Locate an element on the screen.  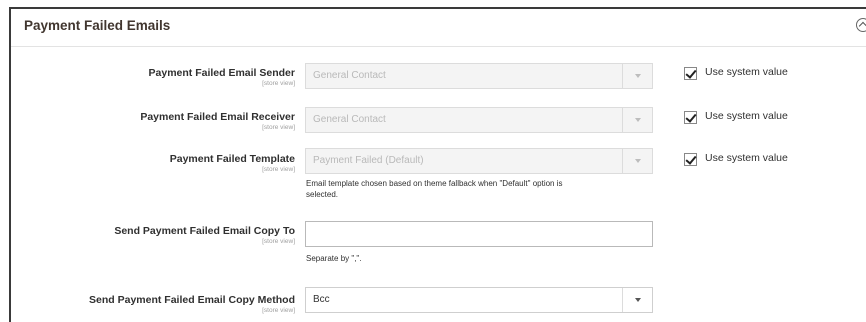
field-label-sender: Payment Failed Email Sender [store view] is located at coordinates (147, 77).